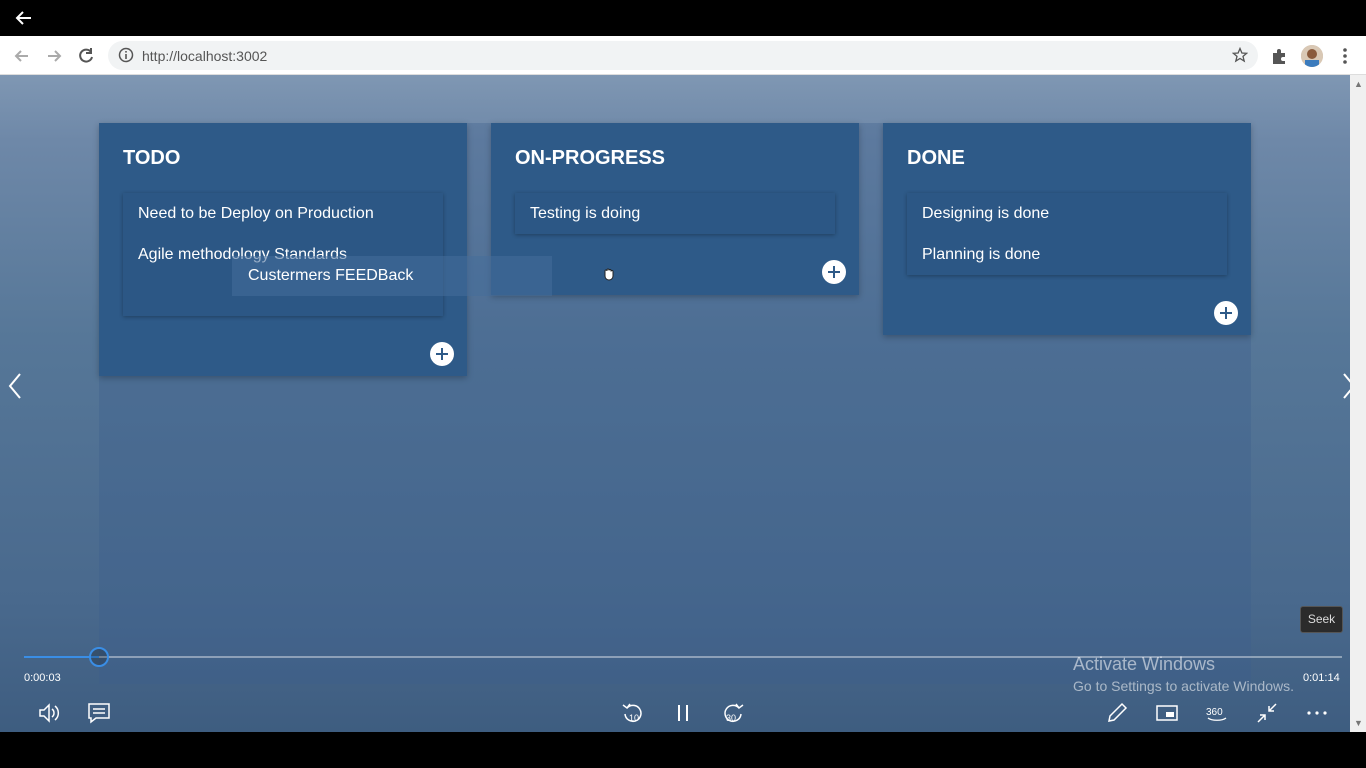 The image size is (1366, 768). What do you see at coordinates (204, 56) in the screenshot?
I see `url-text: http://localhost:3002` at bounding box center [204, 56].